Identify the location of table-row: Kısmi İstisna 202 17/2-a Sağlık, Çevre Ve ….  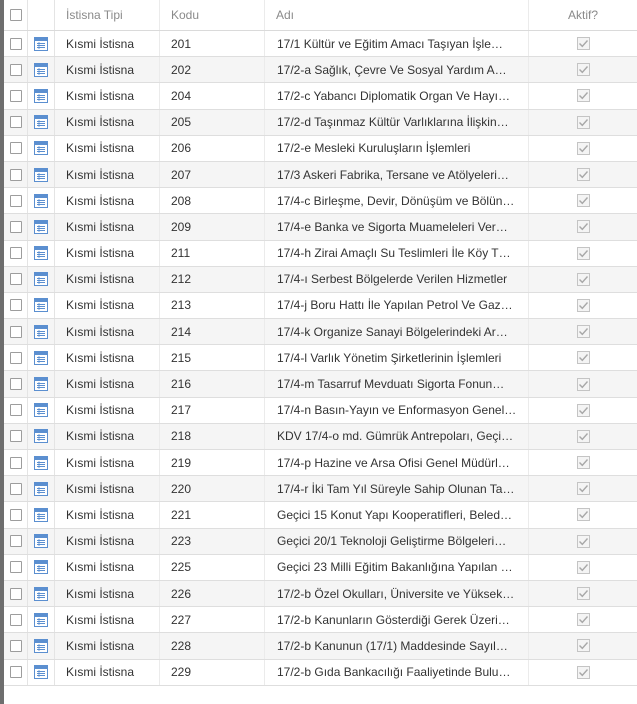
(320, 70).